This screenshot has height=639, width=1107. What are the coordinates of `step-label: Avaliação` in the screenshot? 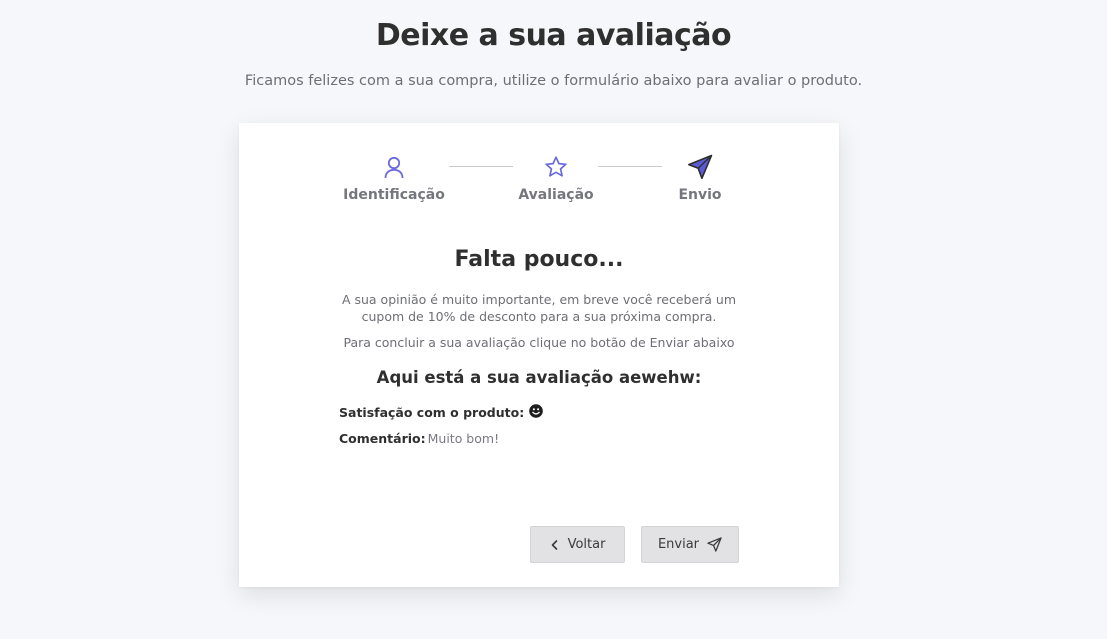 It's located at (556, 195).